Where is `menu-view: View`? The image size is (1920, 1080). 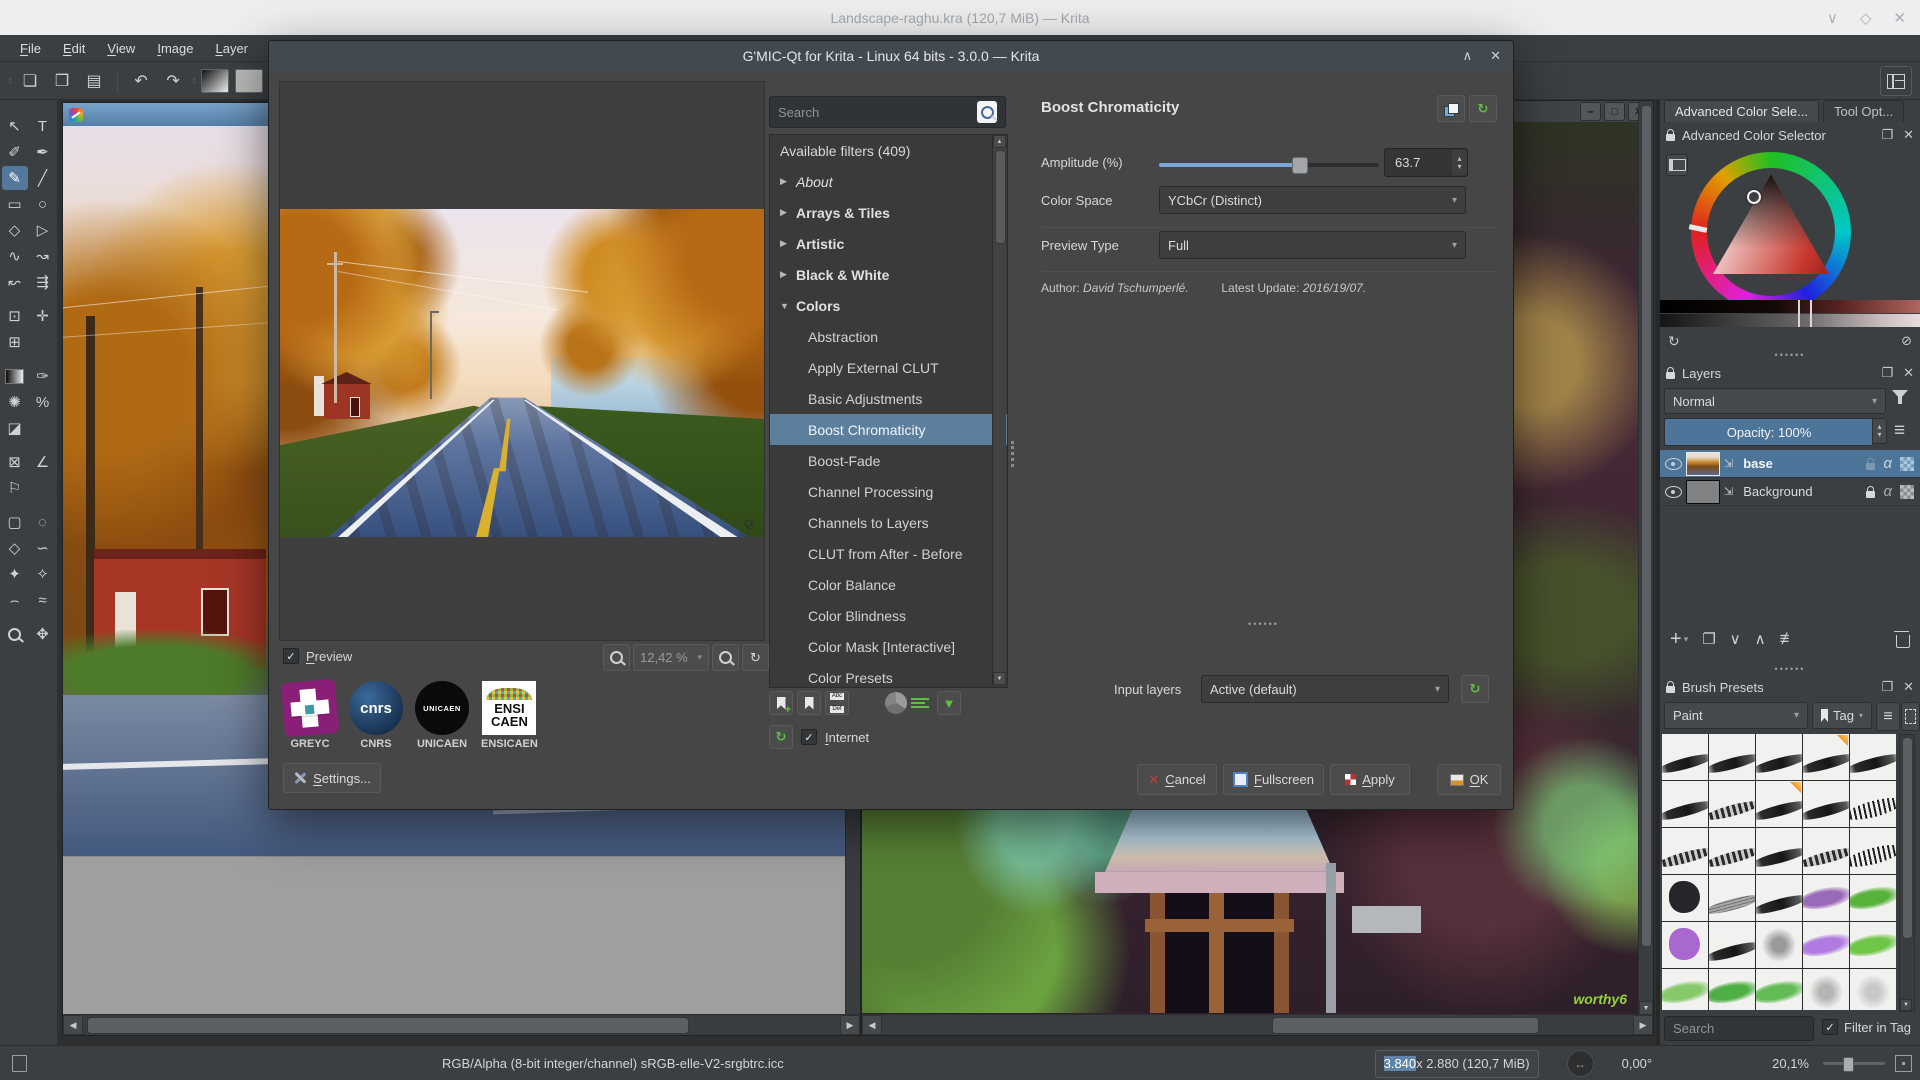
menu-view: View is located at coordinates (121, 48).